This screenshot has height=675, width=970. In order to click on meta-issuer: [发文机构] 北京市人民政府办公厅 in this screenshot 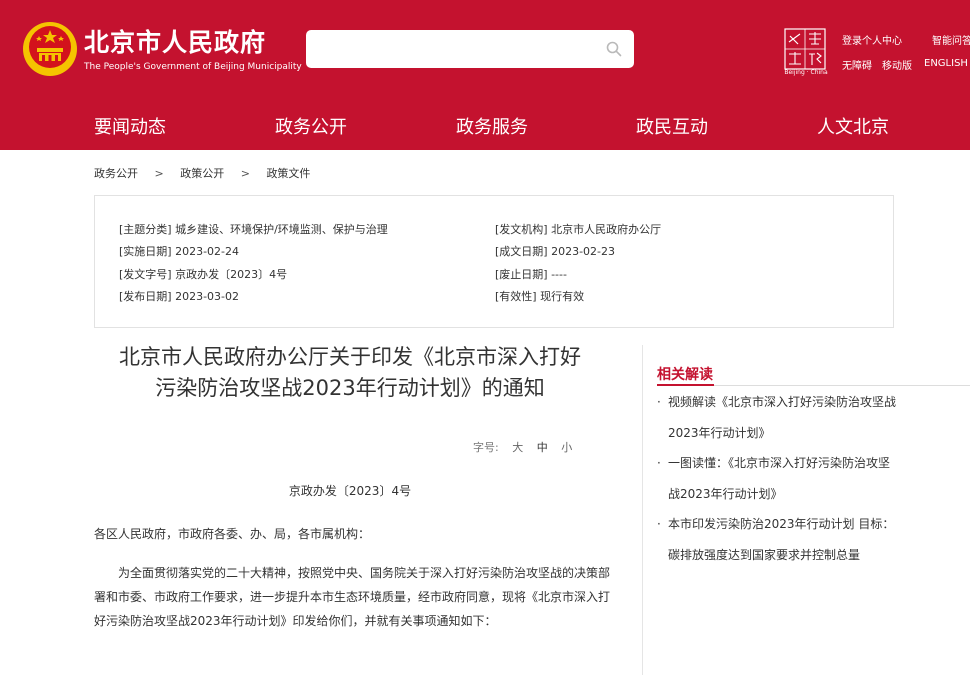, I will do `click(578, 229)`.